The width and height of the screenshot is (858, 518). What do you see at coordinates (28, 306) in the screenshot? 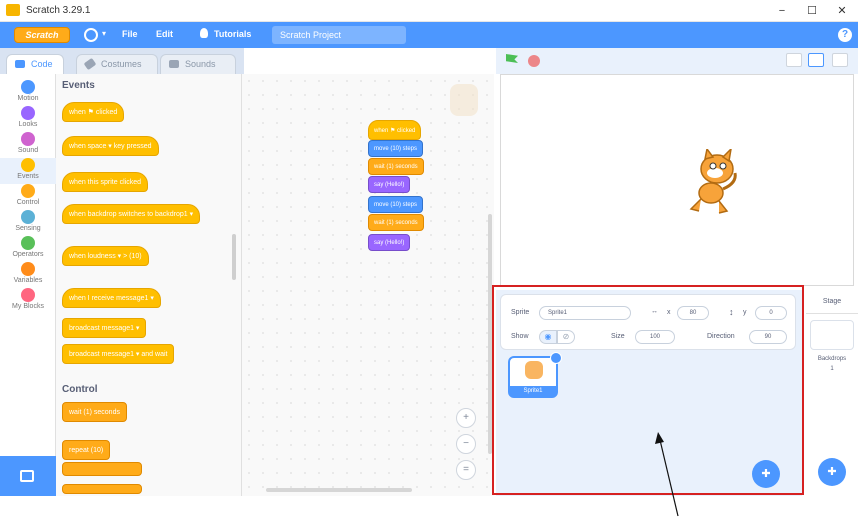
I see `category-label: My Blocks` at bounding box center [28, 306].